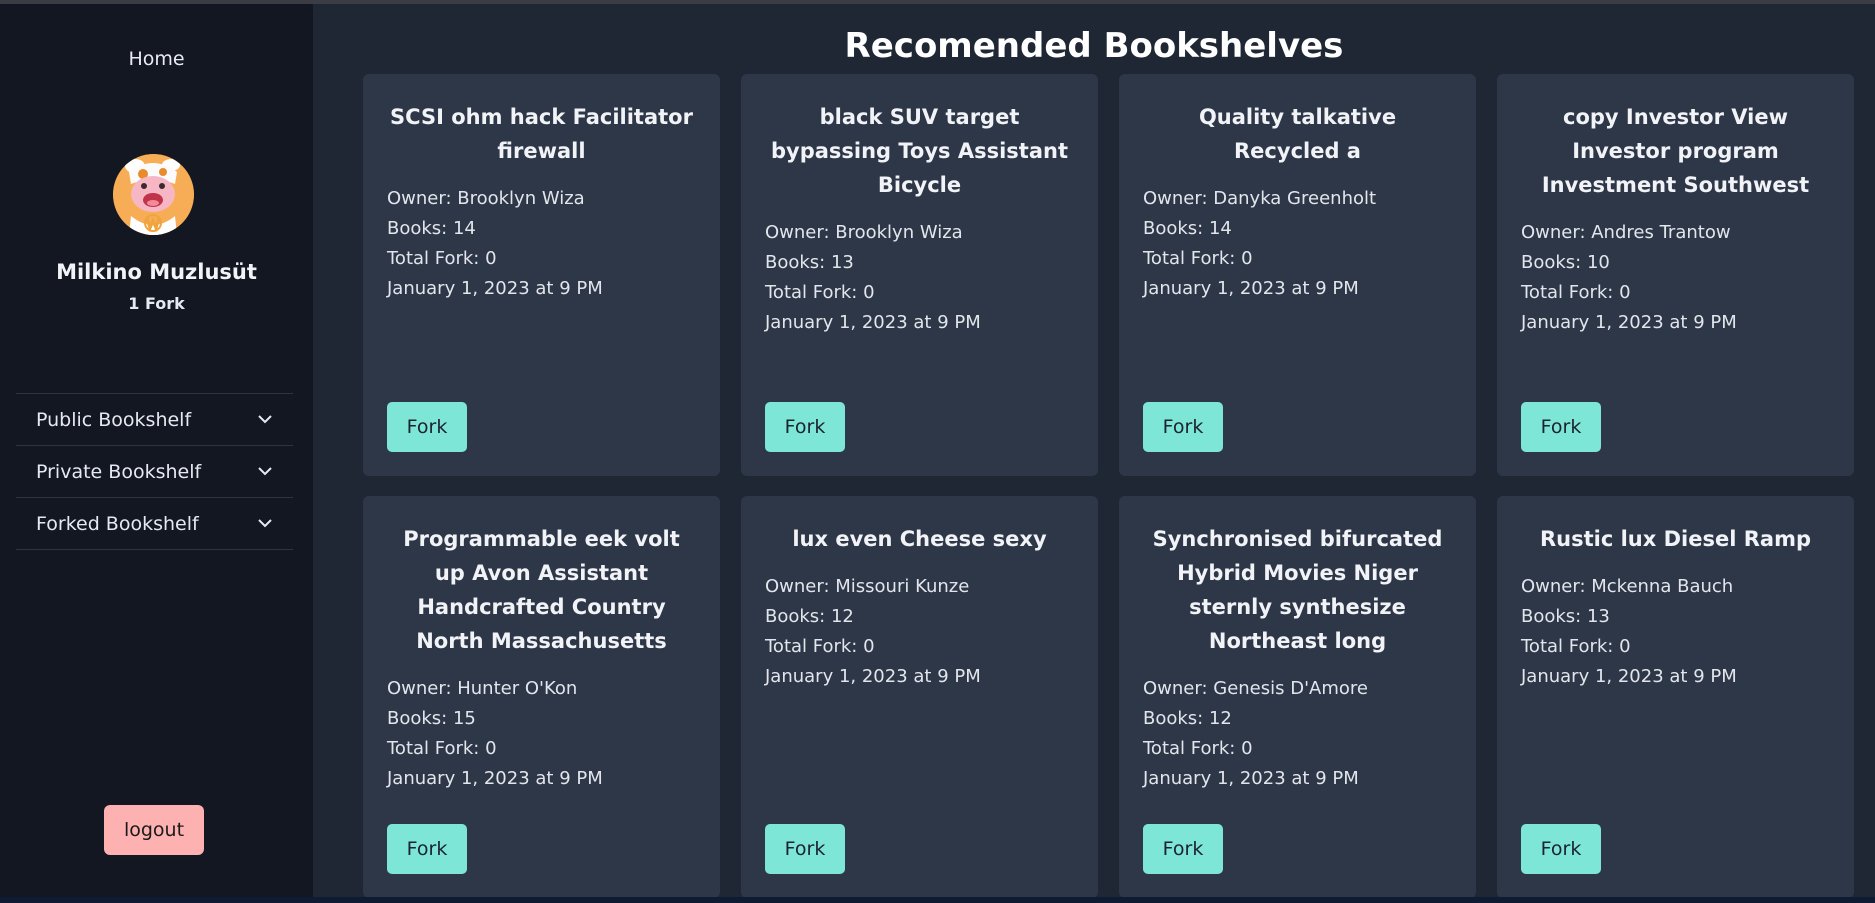  I want to click on bookshelf-owner: Owner: Hunter O'Kon, so click(482, 688).